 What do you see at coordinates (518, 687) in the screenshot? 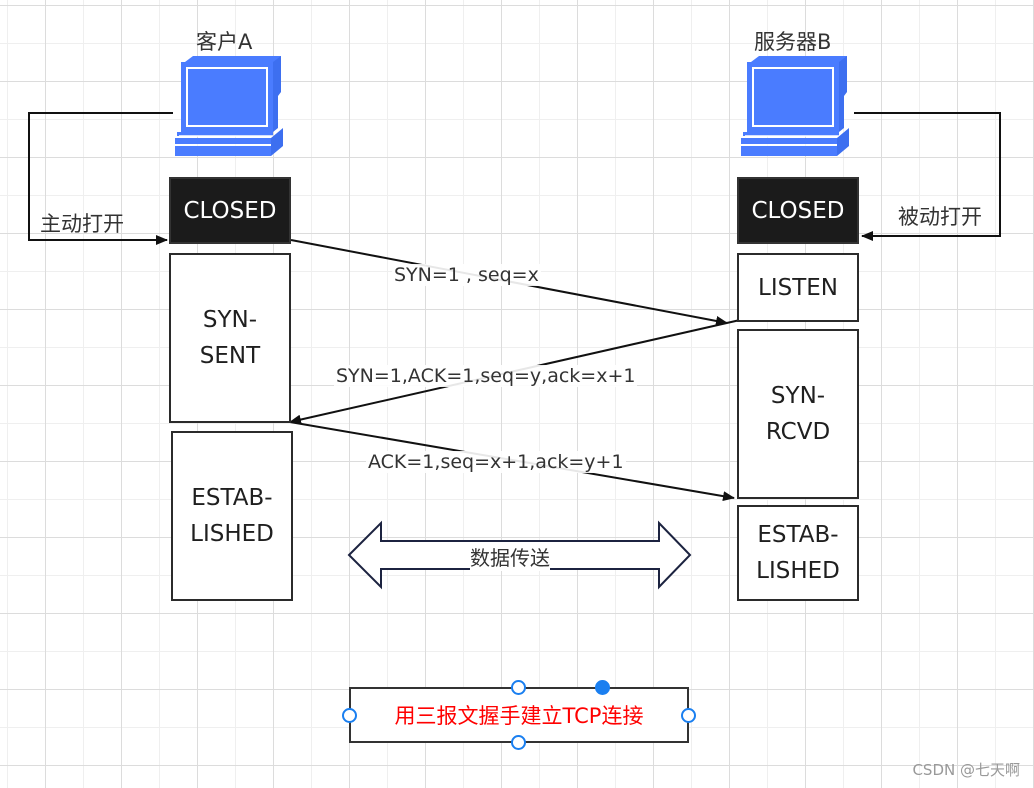
I see `resize-handle-top` at bounding box center [518, 687].